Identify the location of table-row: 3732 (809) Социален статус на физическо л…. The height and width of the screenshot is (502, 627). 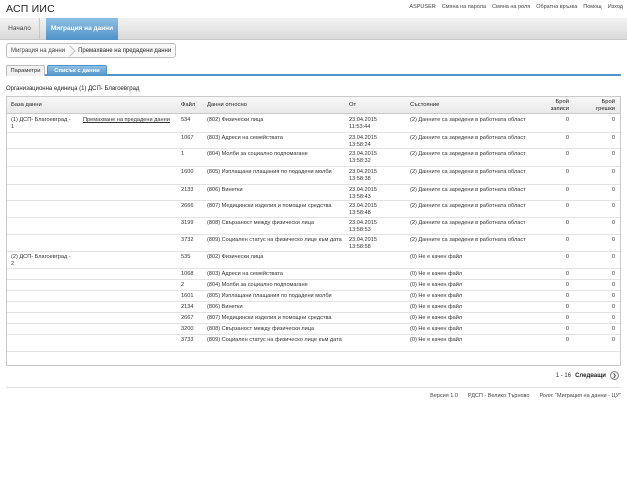
(313, 243).